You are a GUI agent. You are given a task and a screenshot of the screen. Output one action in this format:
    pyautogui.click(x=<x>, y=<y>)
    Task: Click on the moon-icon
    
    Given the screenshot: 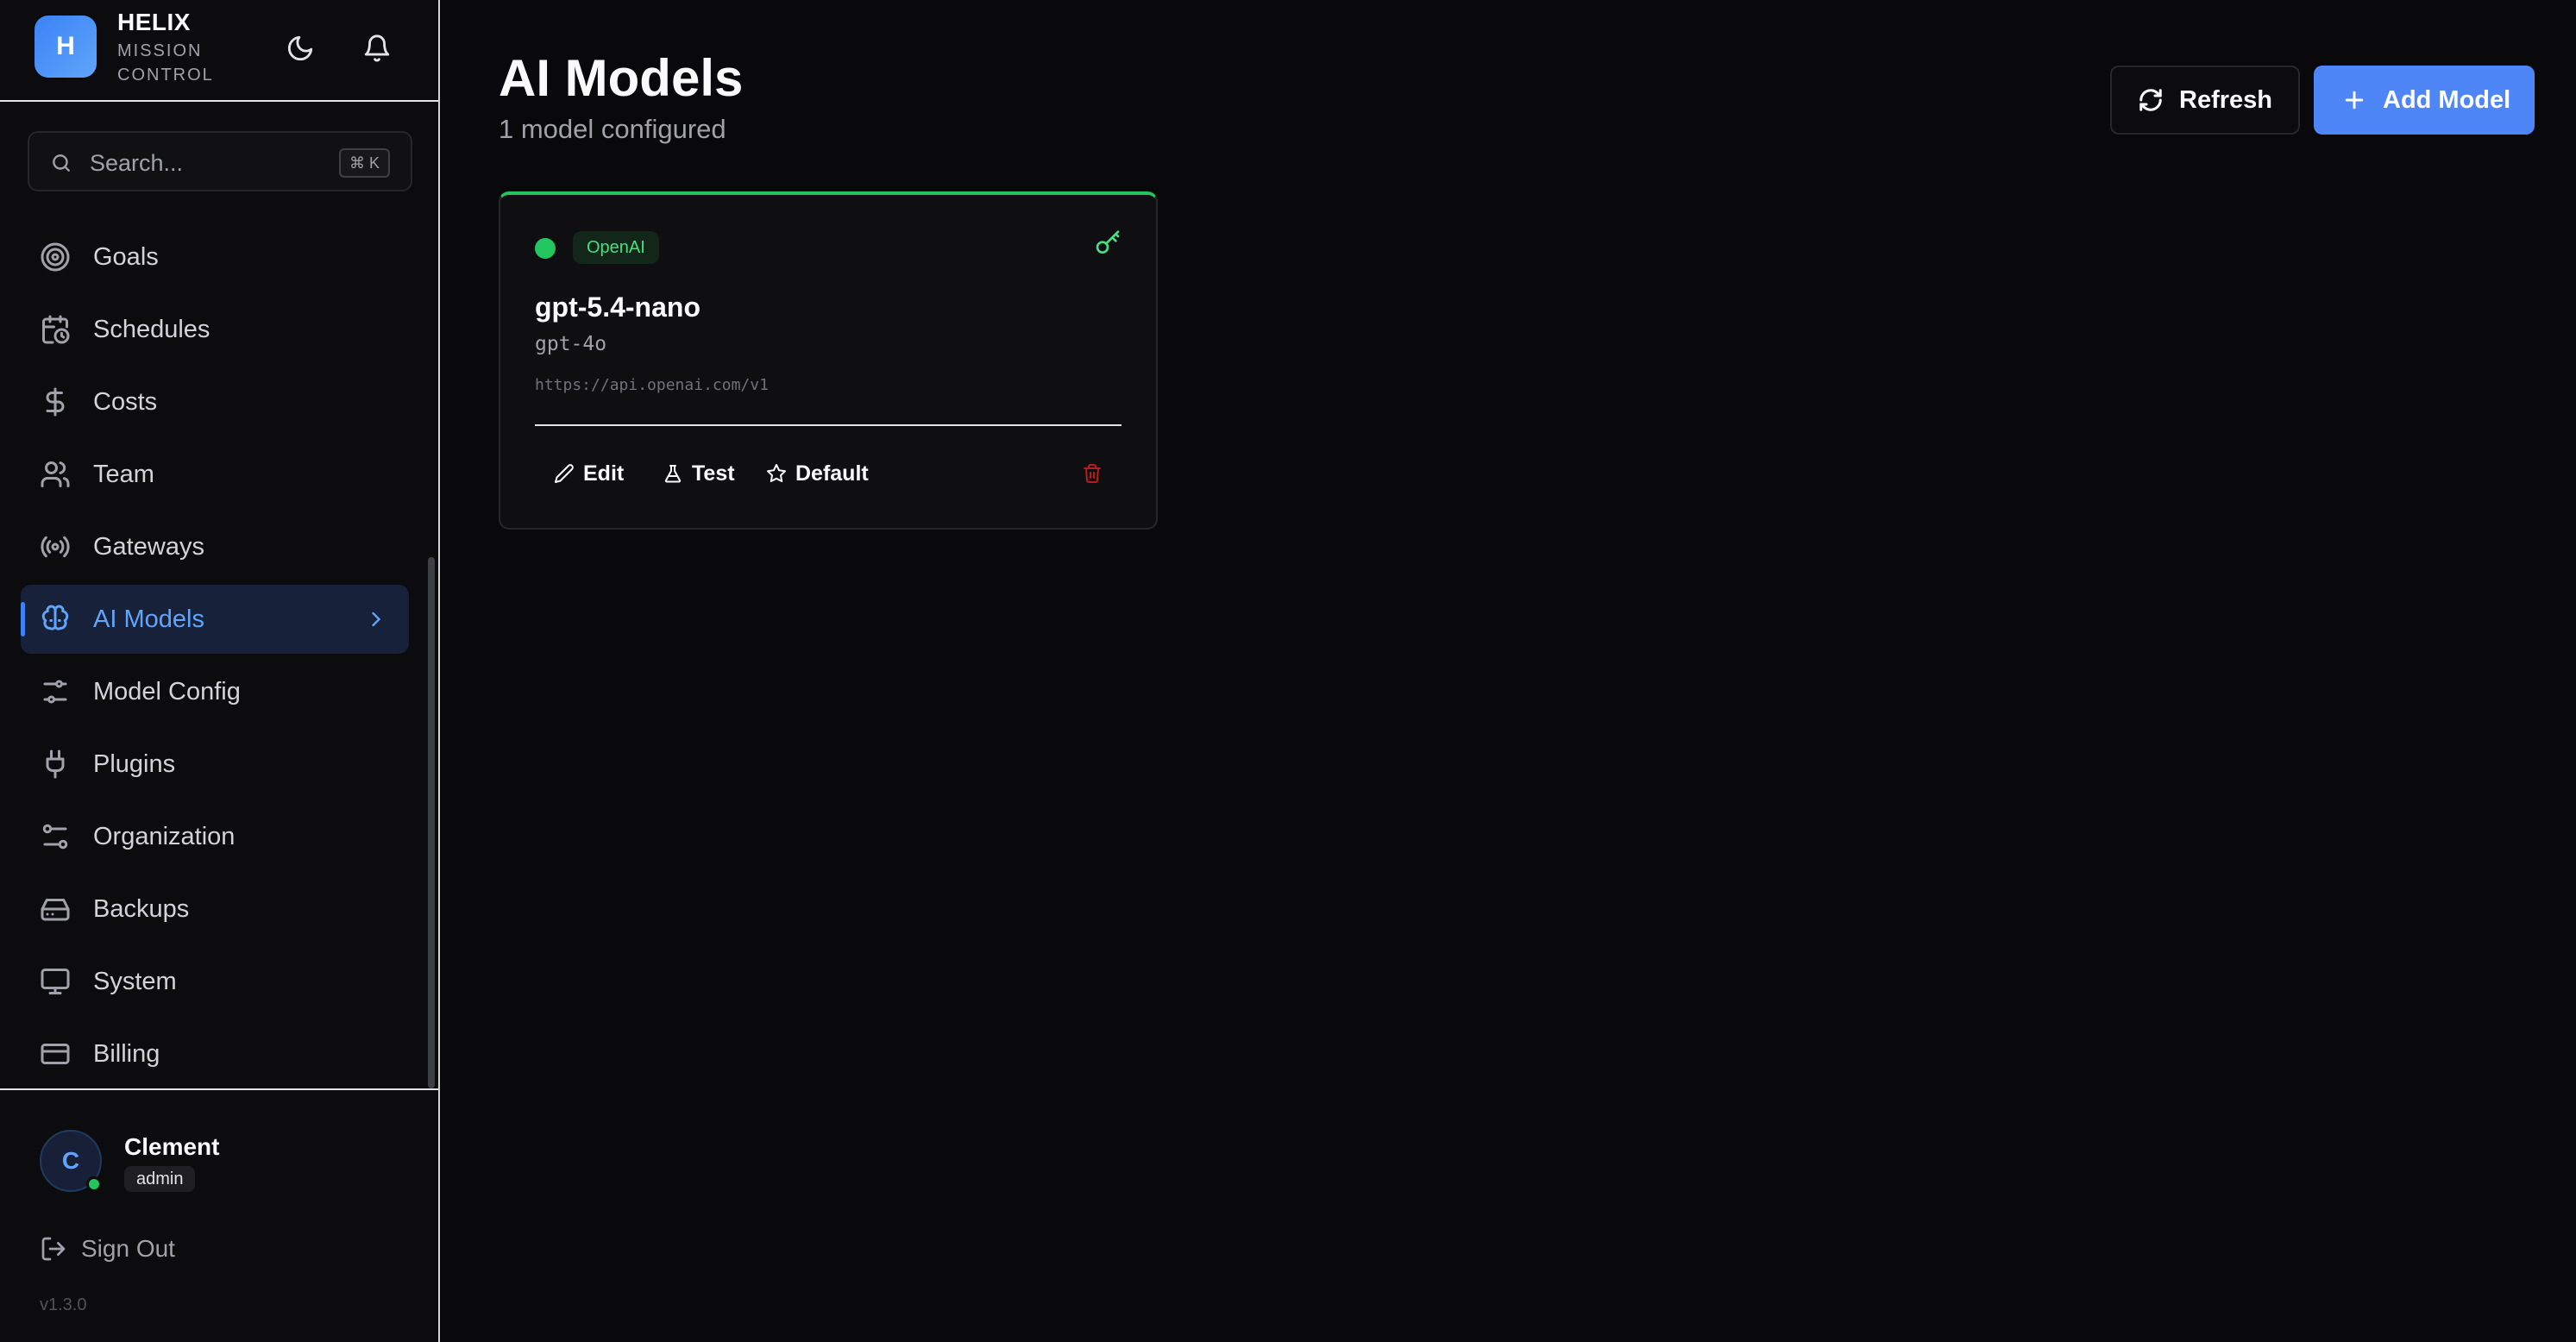 What is the action you would take?
    pyautogui.click(x=300, y=48)
    